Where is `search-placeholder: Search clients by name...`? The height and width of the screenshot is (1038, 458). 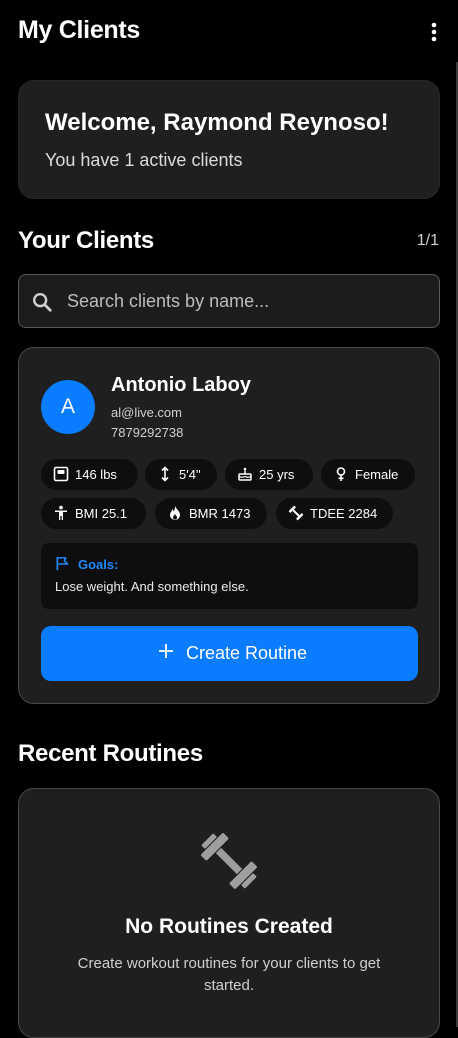 search-placeholder: Search clients by name... is located at coordinates (168, 301).